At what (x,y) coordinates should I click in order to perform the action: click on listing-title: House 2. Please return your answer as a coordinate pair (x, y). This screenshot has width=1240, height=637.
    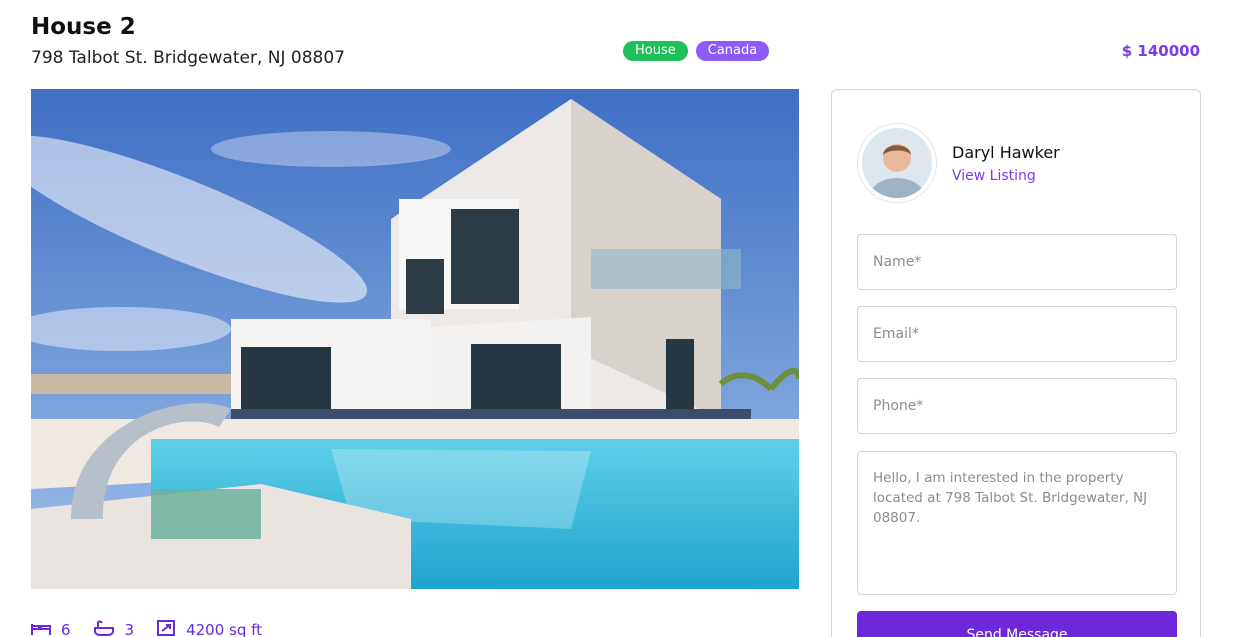
    Looking at the image, I should click on (83, 27).